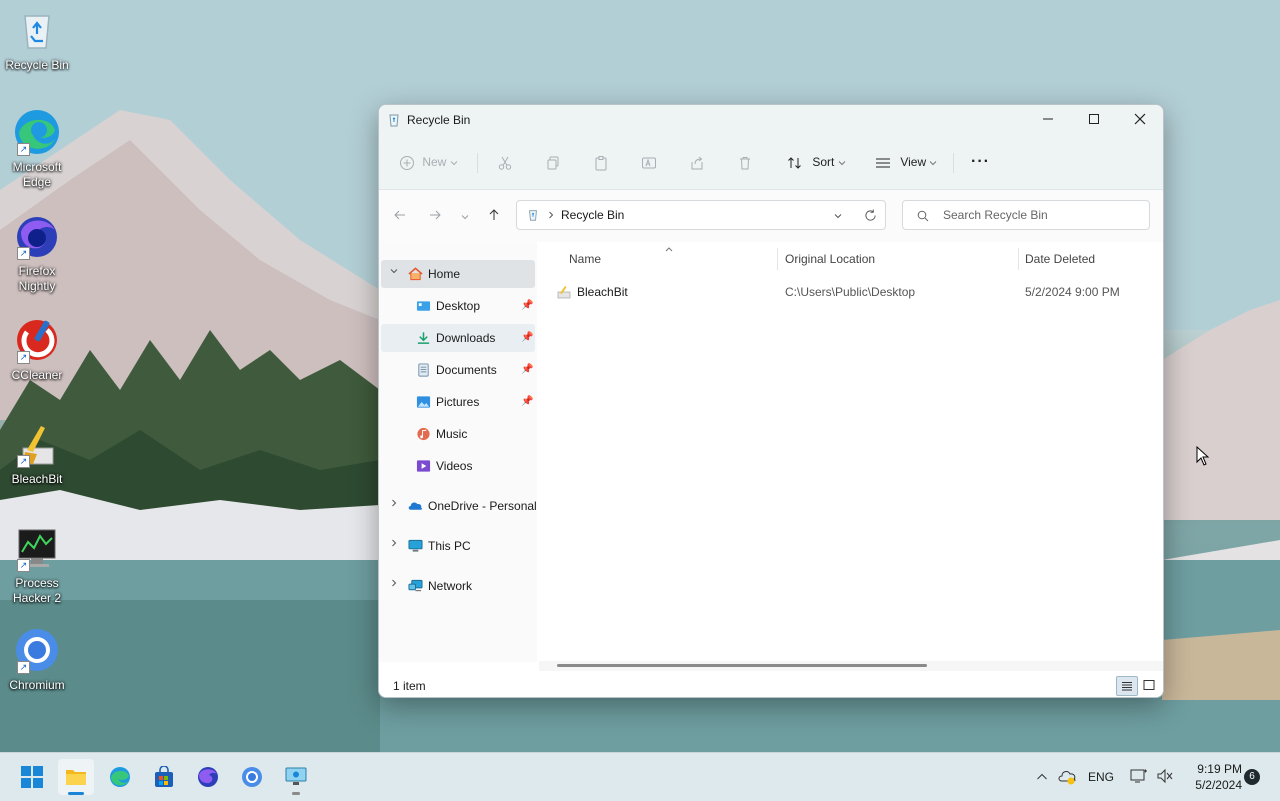 This screenshot has width=1280, height=801. Describe the element at coordinates (1150, 685) in the screenshot. I see `tiles-view-button` at that location.